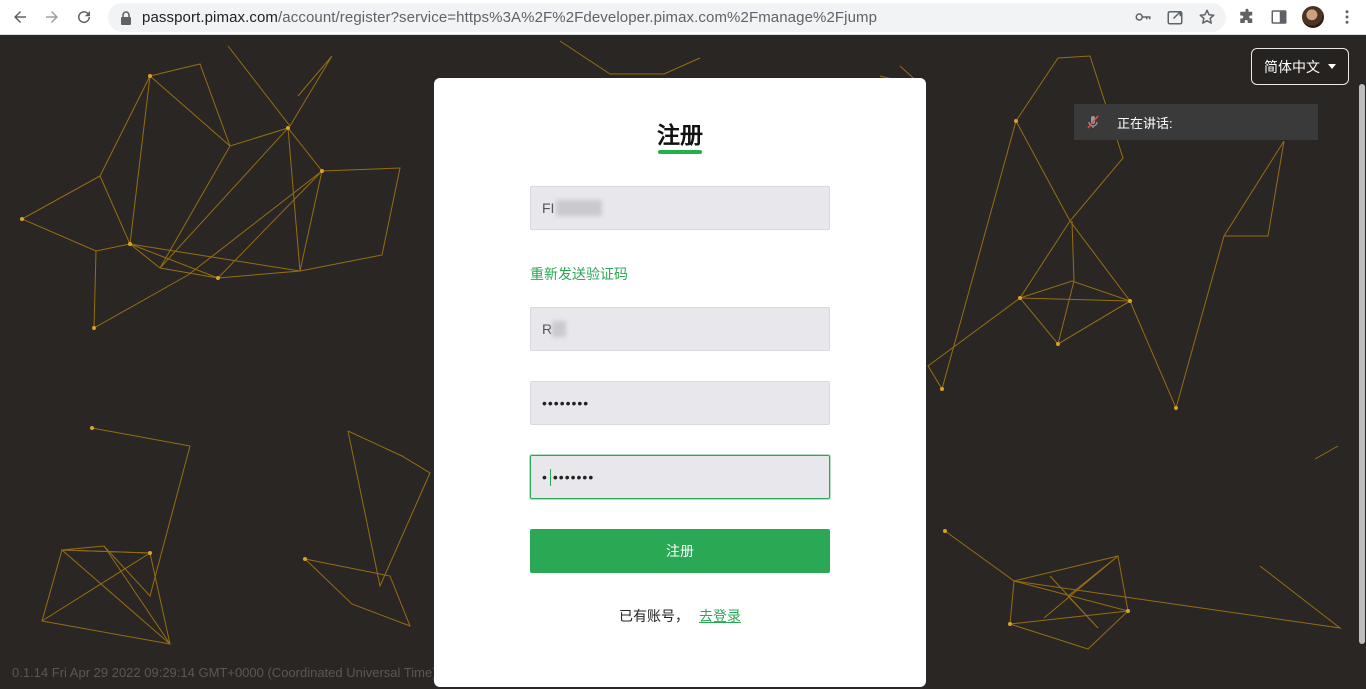 Image resolution: width=1366 pixels, height=689 pixels. Describe the element at coordinates (566, 403) in the screenshot. I see `password-mask: ••••••••` at that location.